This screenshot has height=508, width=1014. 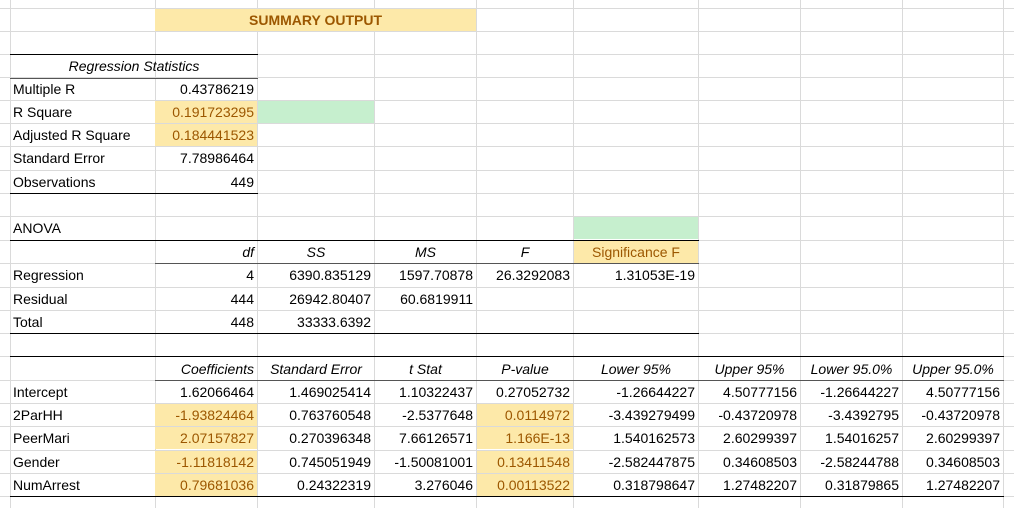 What do you see at coordinates (636, 438) in the screenshot?
I see `coef-lower-95: 1.540162573` at bounding box center [636, 438].